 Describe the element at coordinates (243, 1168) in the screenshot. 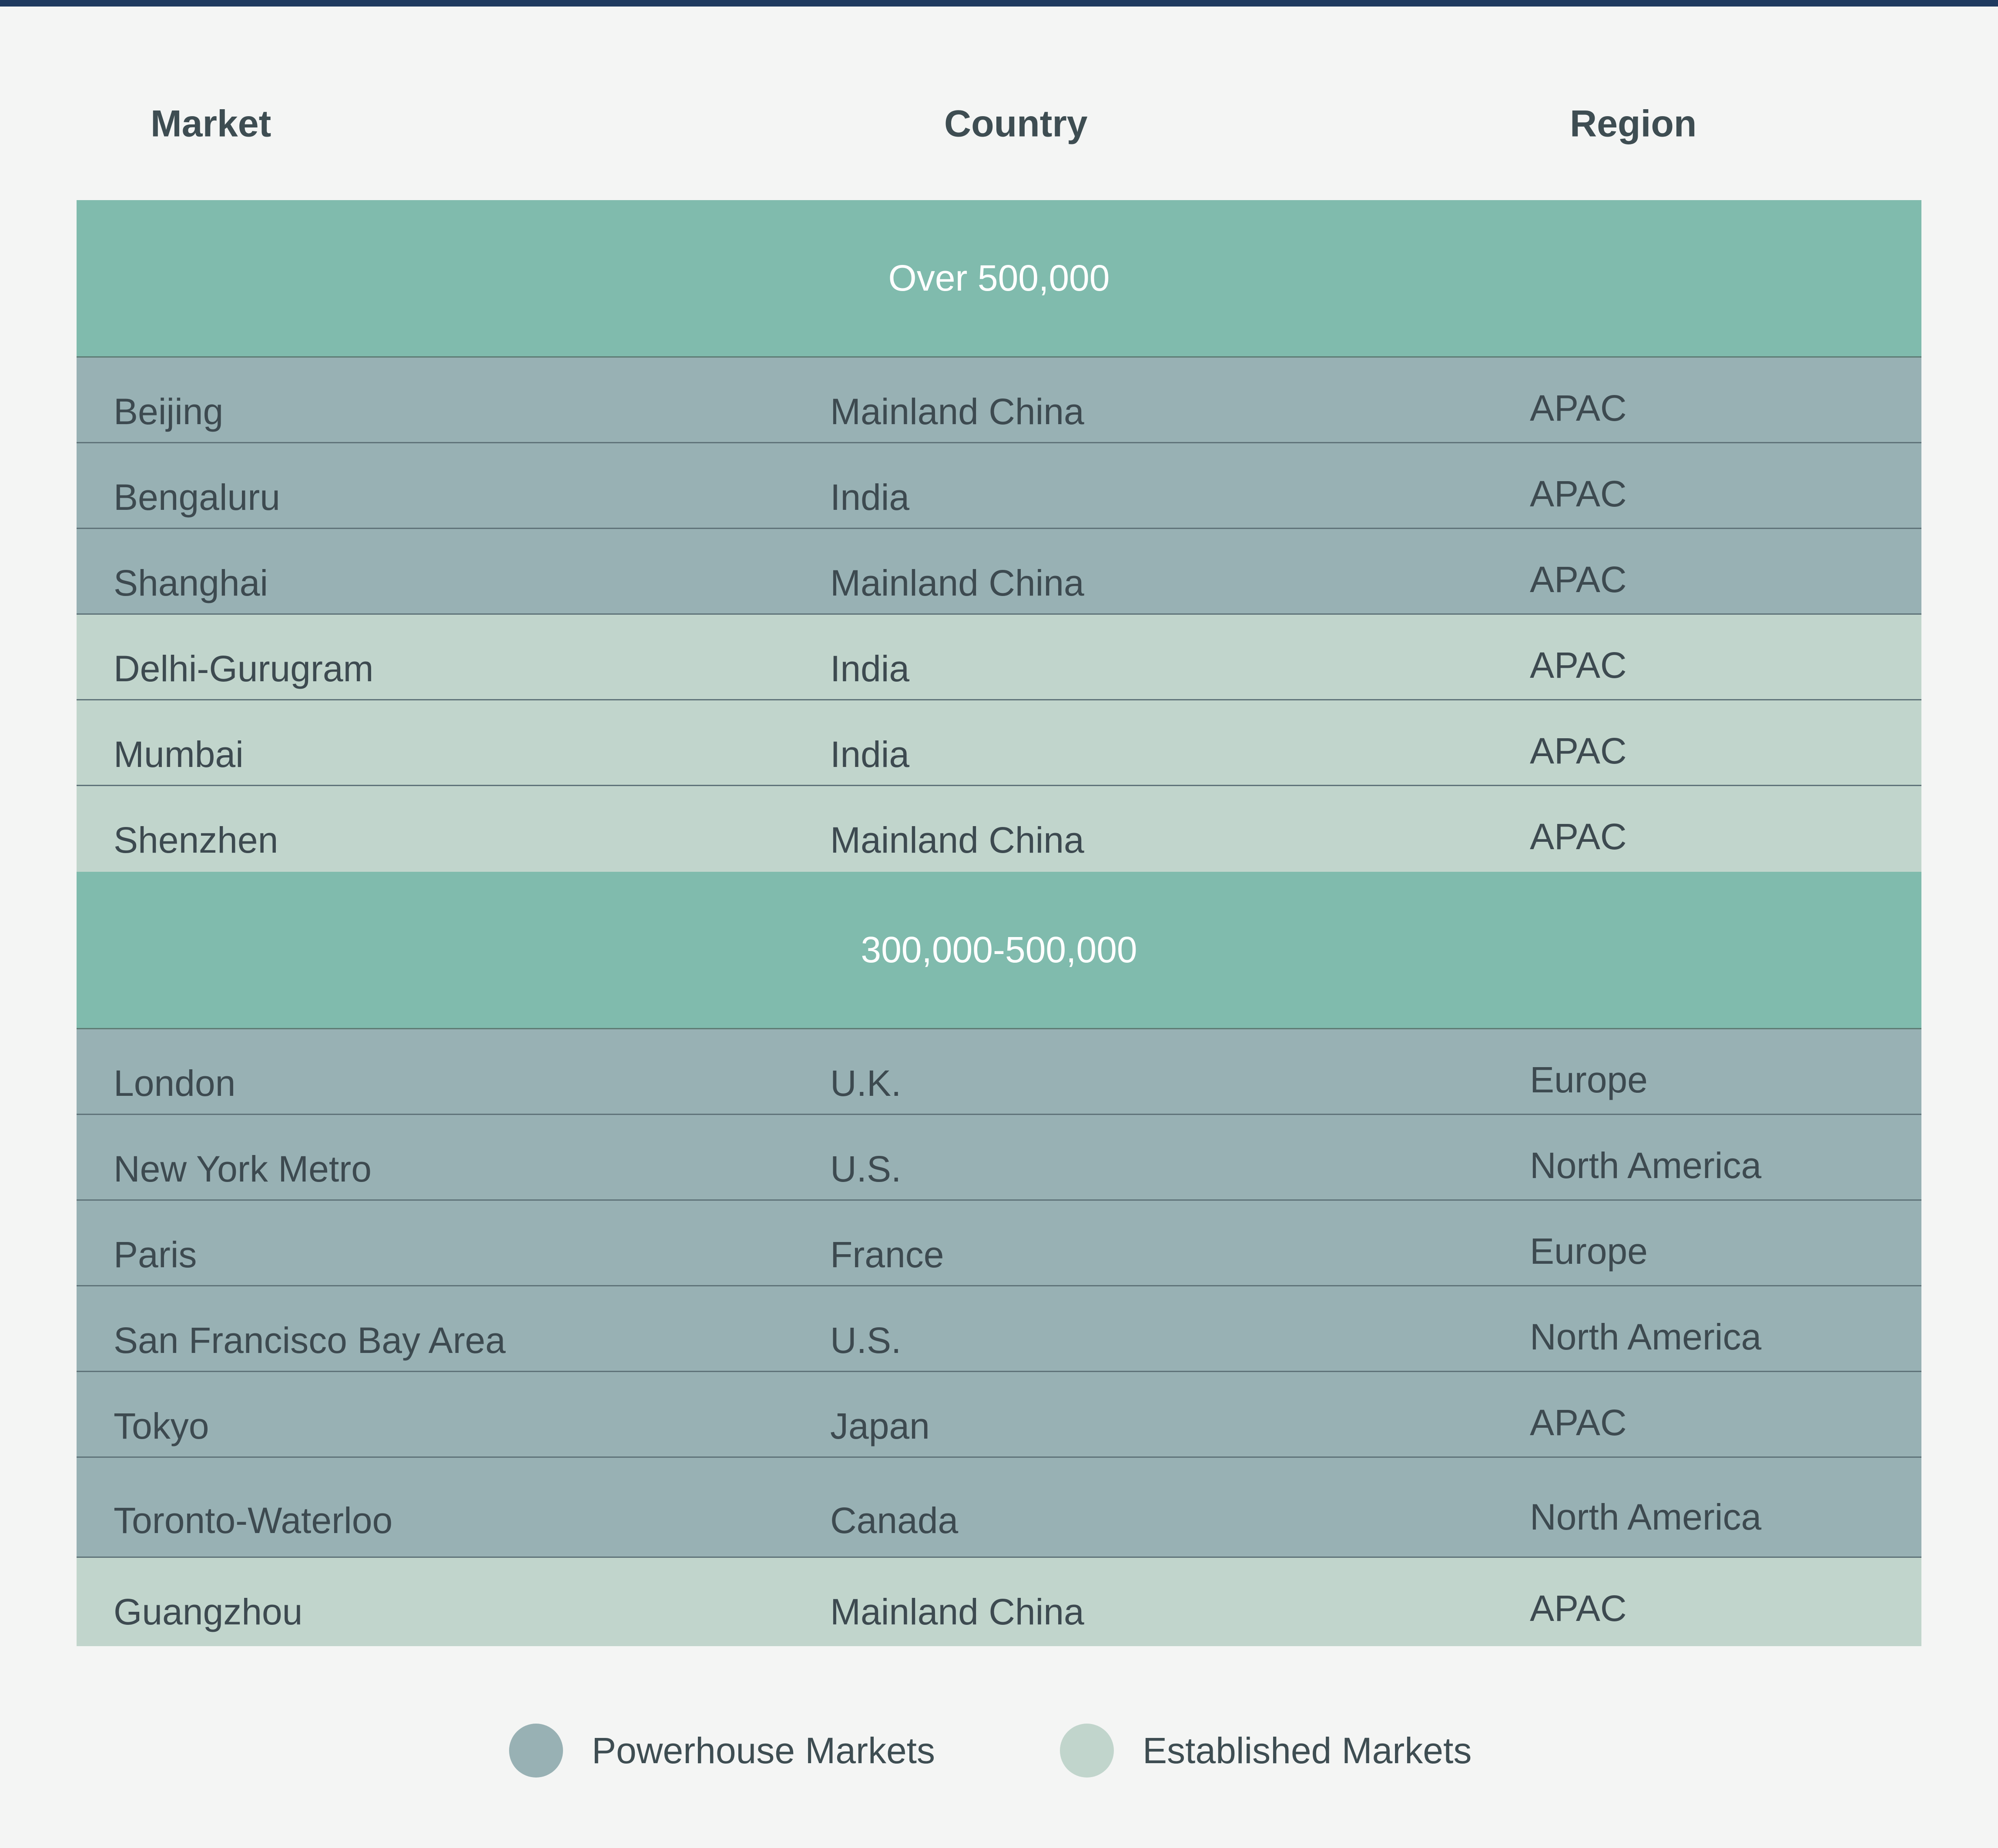

I see `market-cell: New York Metro` at that location.